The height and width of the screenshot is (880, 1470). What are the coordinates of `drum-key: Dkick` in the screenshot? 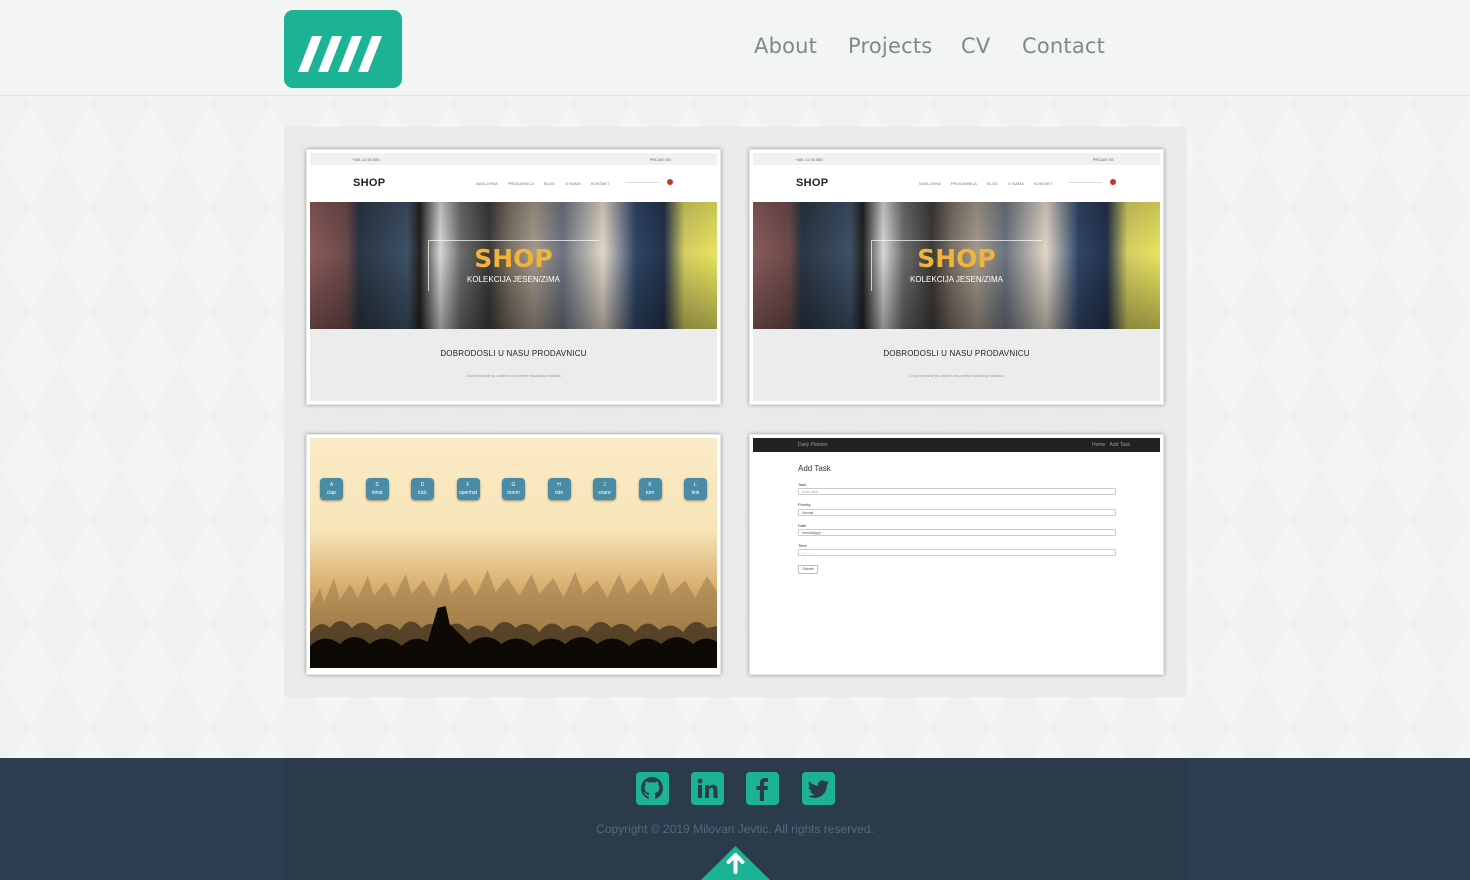 It's located at (422, 489).